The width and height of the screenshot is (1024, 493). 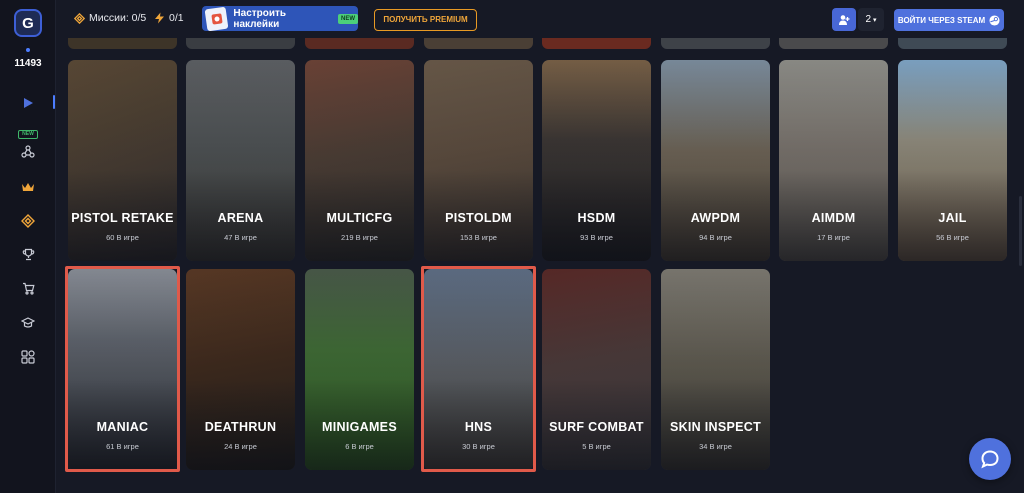 What do you see at coordinates (596, 427) in the screenshot?
I see `mode-name: SURF COMBAT` at bounding box center [596, 427].